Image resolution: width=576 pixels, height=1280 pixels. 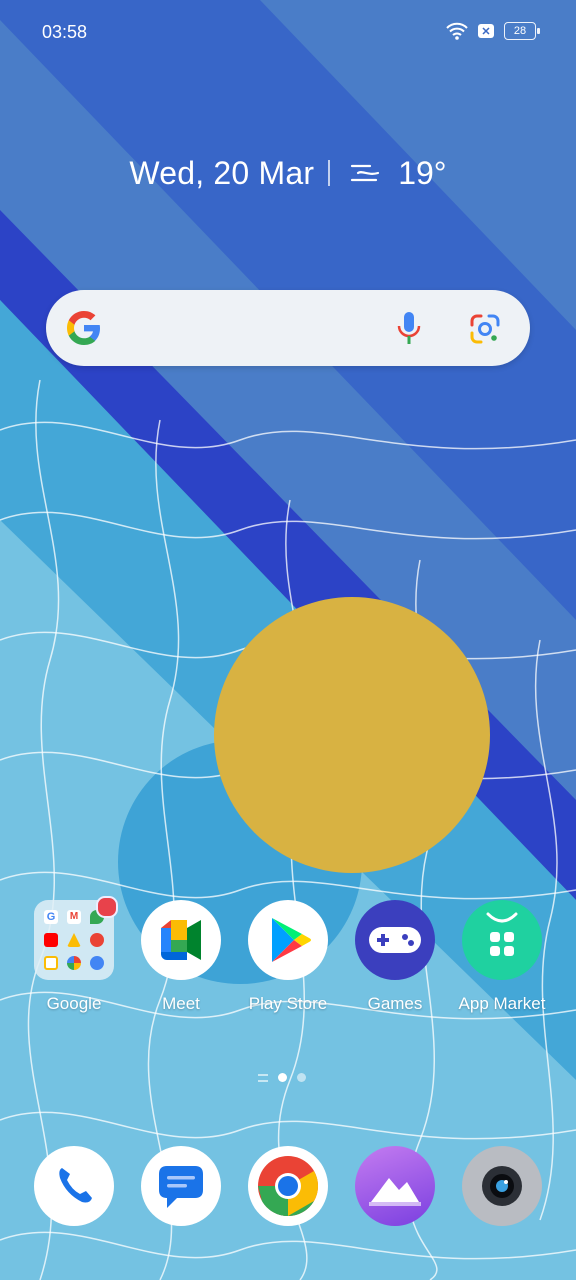 What do you see at coordinates (65, 32) in the screenshot?
I see `status-time: 03:58` at bounding box center [65, 32].